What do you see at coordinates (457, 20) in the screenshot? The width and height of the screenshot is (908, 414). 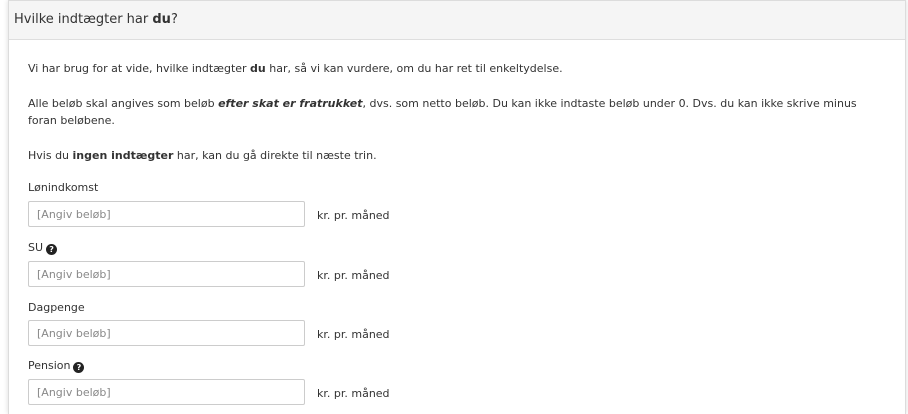 I see `panel-heading: Hvilke indtægter har du?` at bounding box center [457, 20].